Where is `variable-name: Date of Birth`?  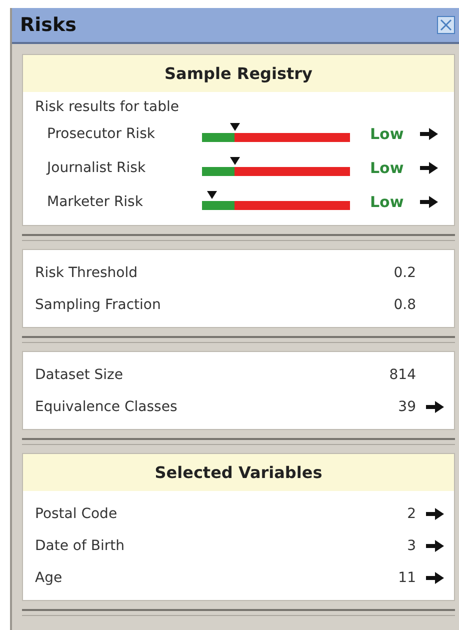 variable-name: Date of Birth is located at coordinates (80, 546).